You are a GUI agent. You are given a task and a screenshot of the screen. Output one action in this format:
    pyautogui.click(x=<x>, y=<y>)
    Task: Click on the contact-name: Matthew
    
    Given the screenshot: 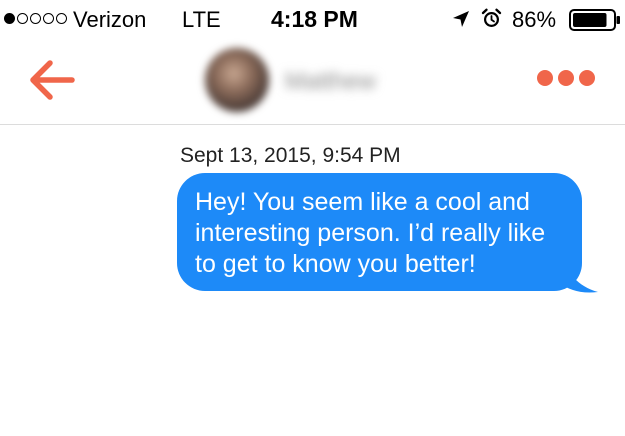 What is the action you would take?
    pyautogui.click(x=350, y=82)
    